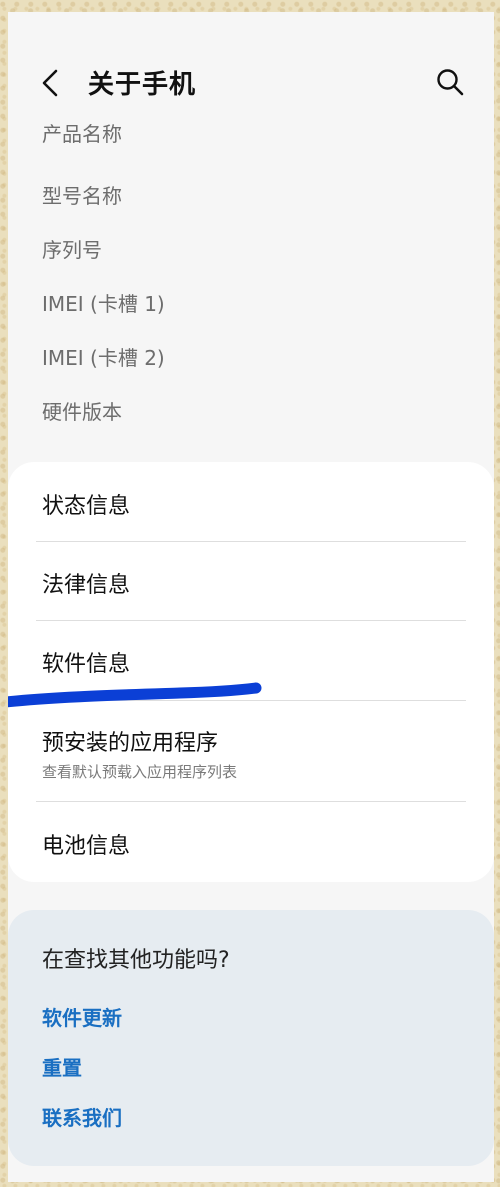  I want to click on menu-item-label: 预安装的应用程序, so click(130, 743).